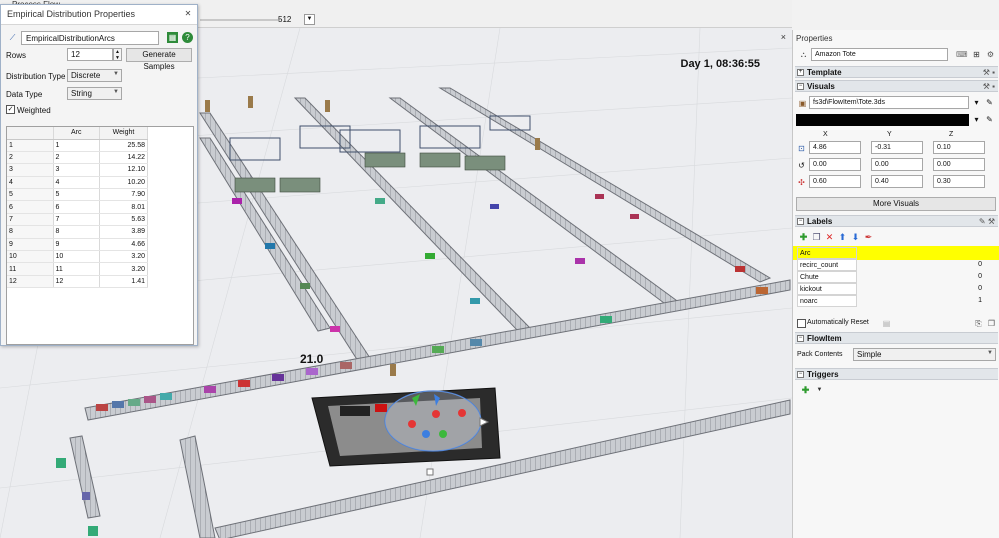 The image size is (999, 538). What do you see at coordinates (30, 220) in the screenshot?
I see `row-header: 7` at bounding box center [30, 220].